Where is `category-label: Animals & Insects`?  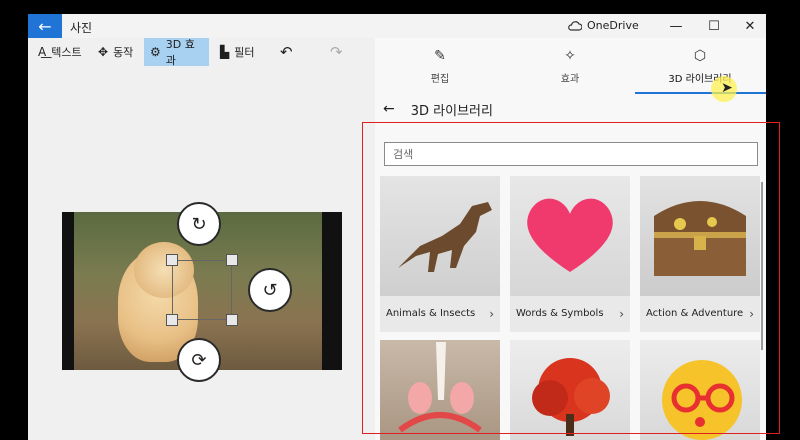 category-label: Animals & Insects is located at coordinates (431, 313).